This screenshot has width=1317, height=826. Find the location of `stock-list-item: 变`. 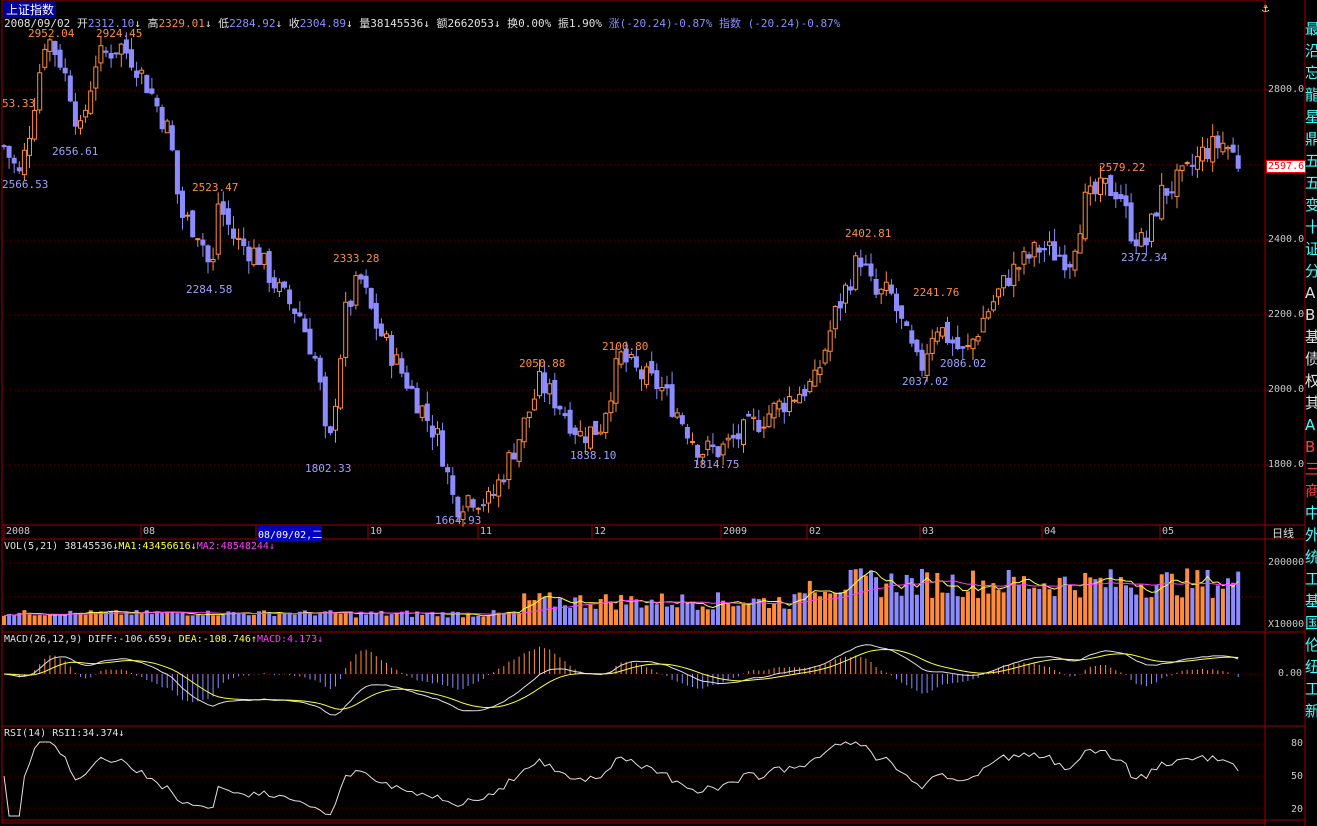

stock-list-item: 变 is located at coordinates (1311, 205).